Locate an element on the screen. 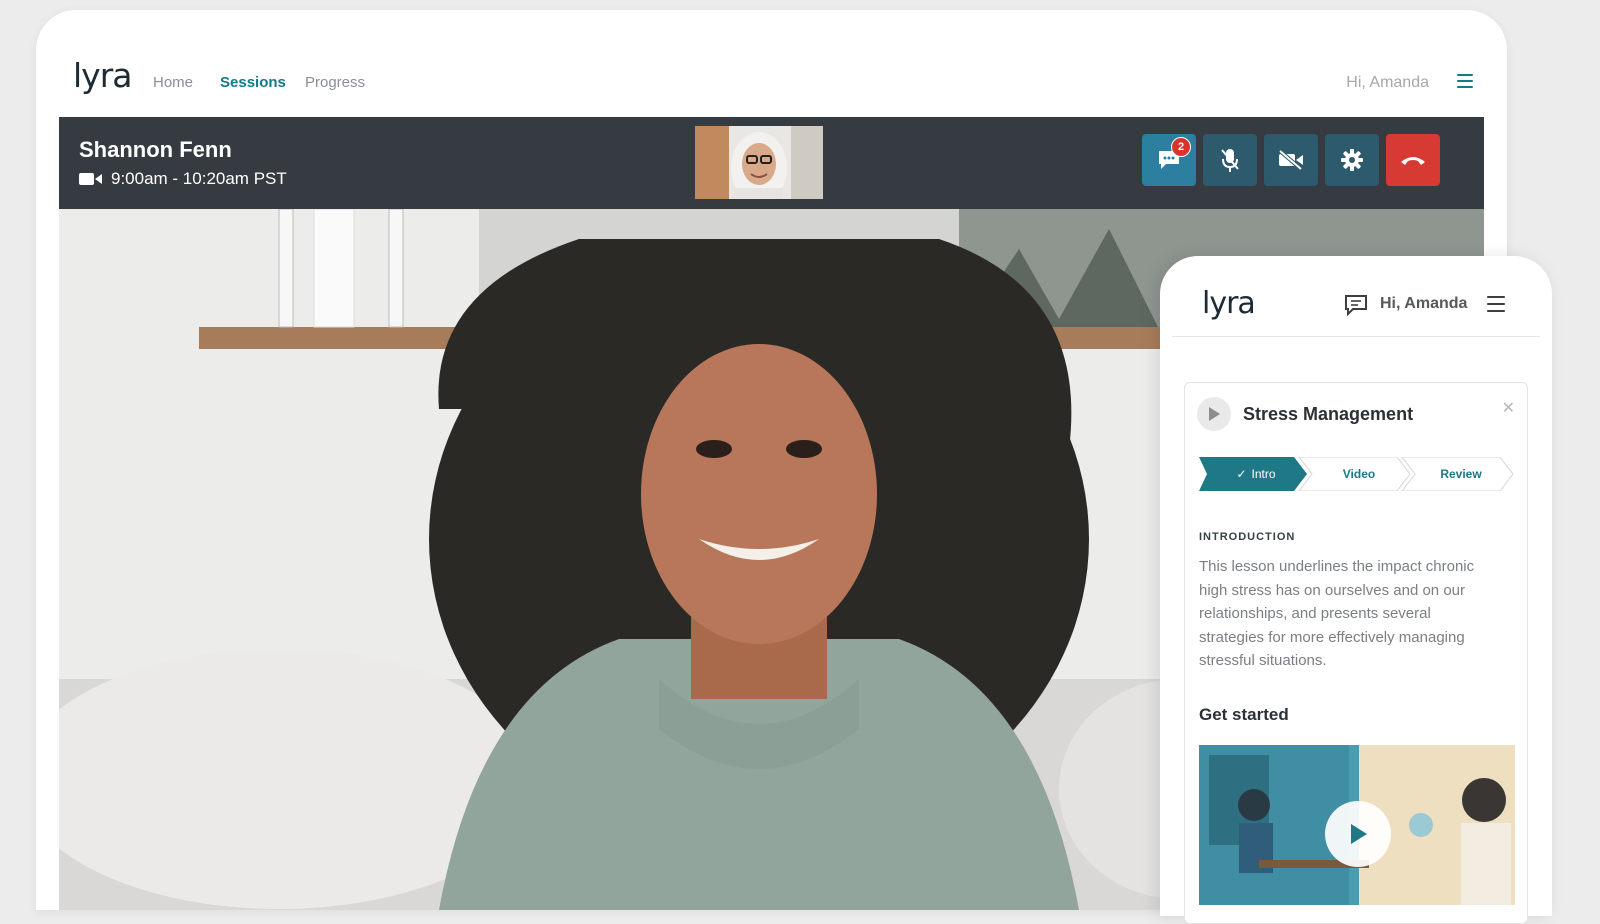 The image size is (1600, 924). lesson-play-button is located at coordinates (1214, 414).